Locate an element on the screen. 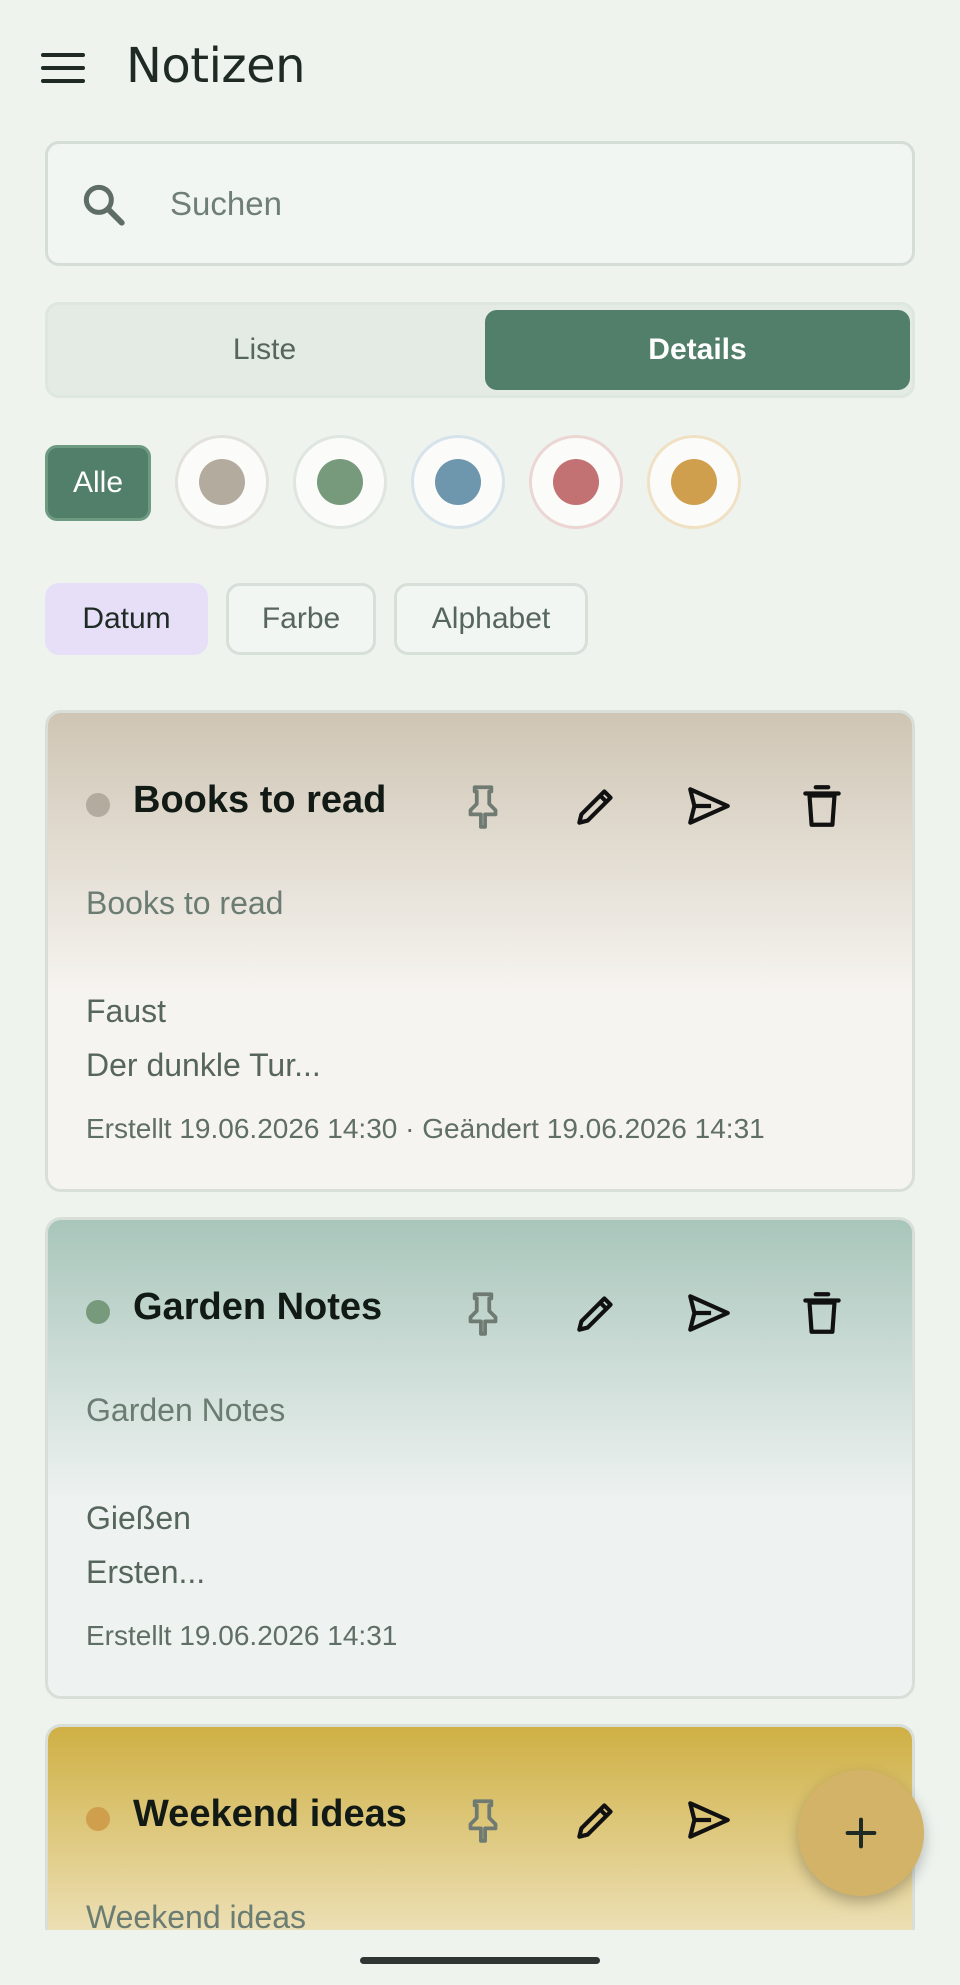 The height and width of the screenshot is (1985, 960). plus-icon is located at coordinates (861, 1833).